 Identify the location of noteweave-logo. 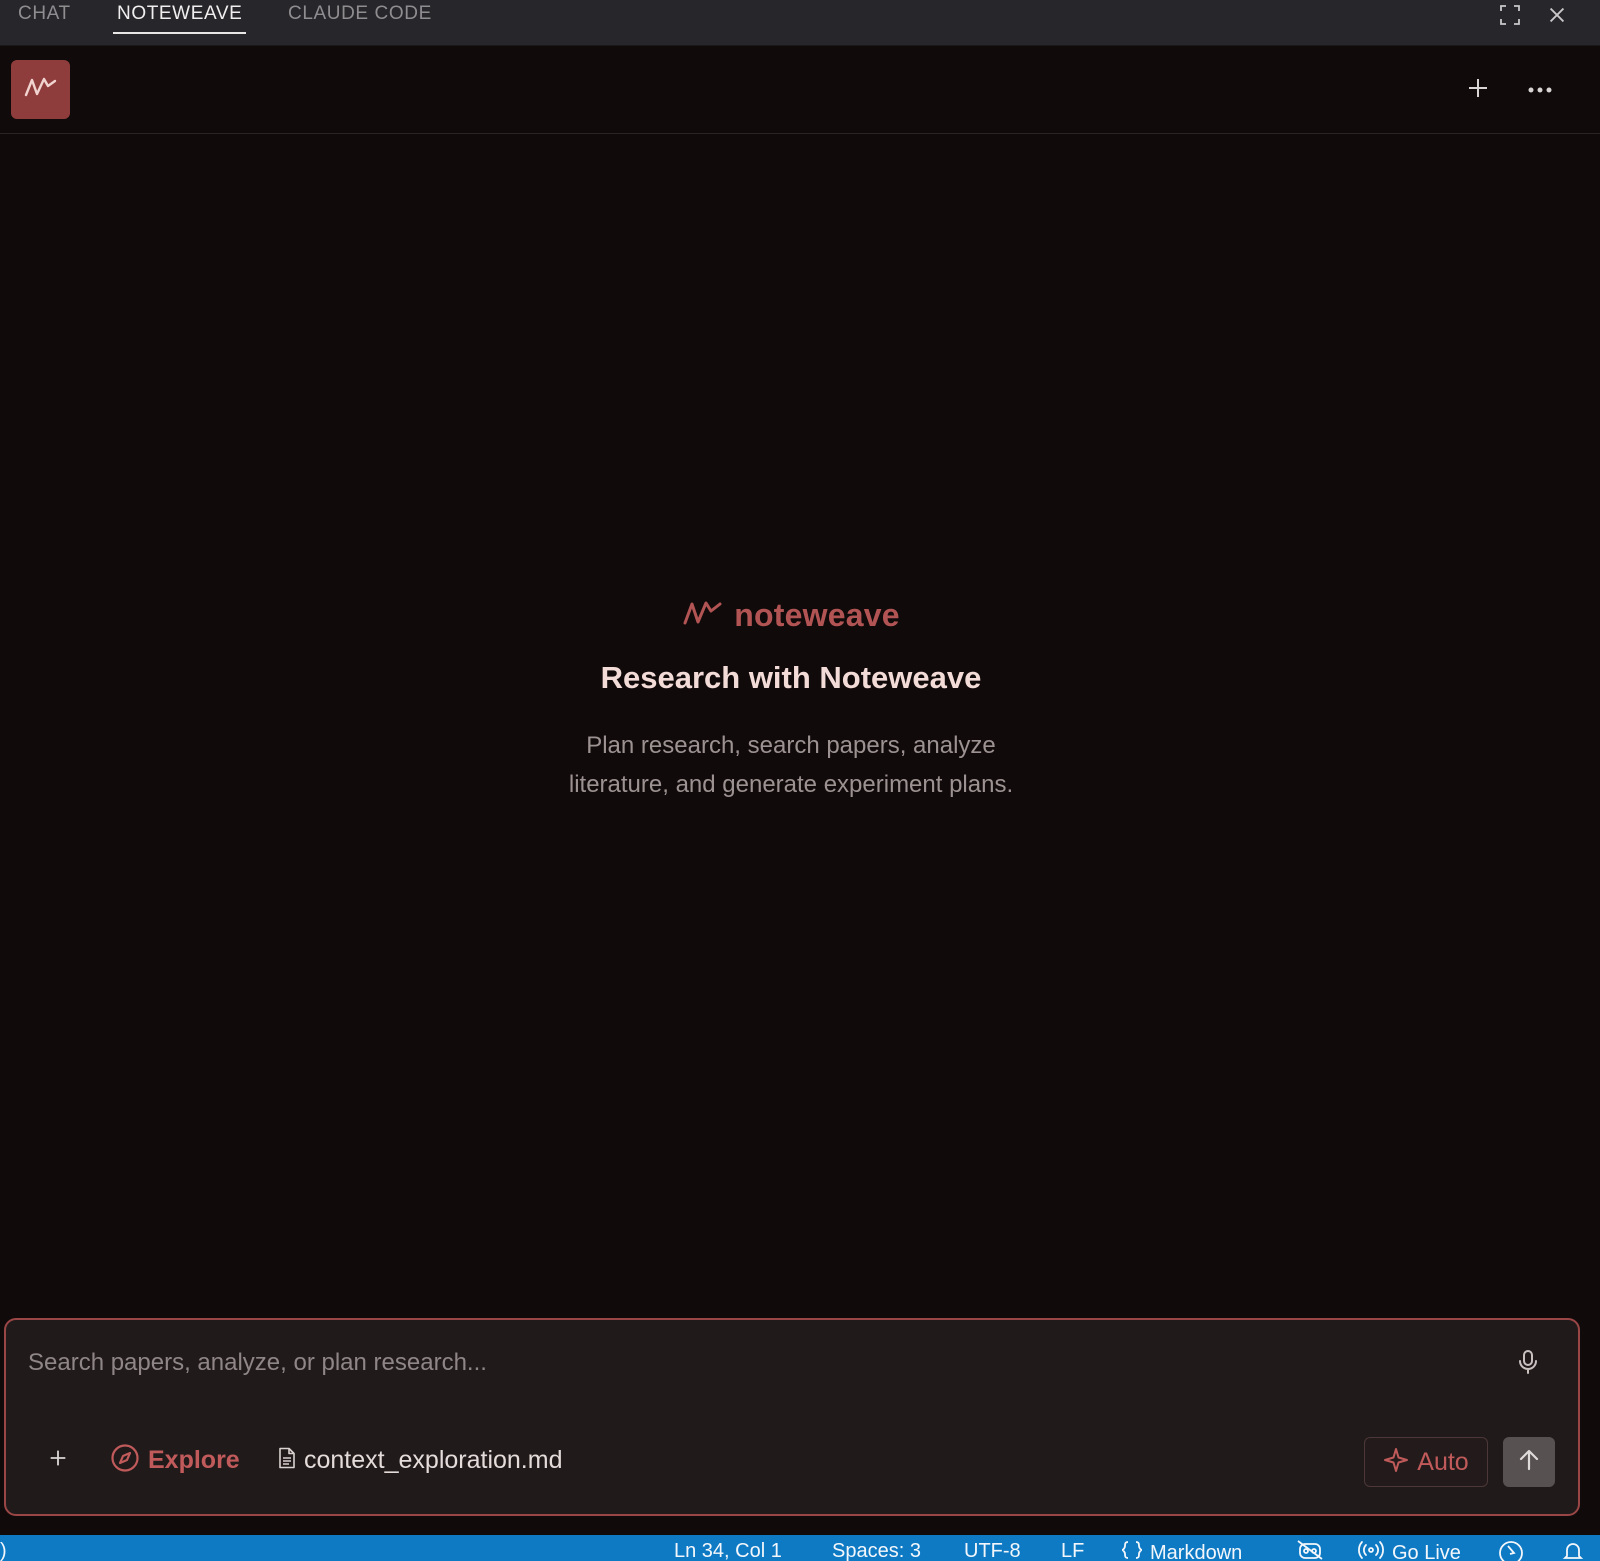
(40, 89).